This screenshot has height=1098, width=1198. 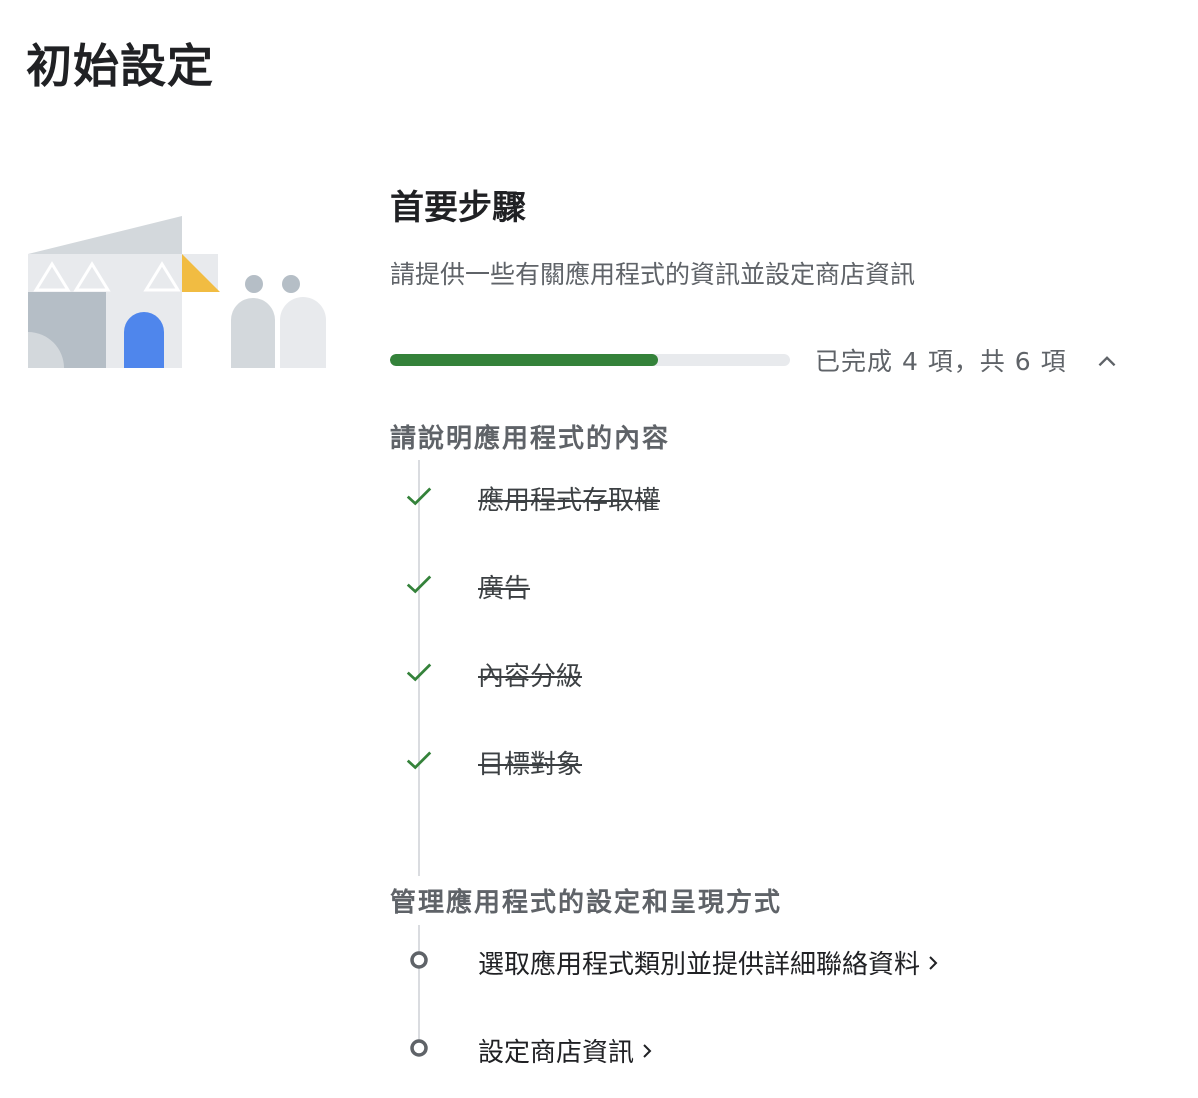 I want to click on step-target-audience: 目標對象, so click(x=530, y=762).